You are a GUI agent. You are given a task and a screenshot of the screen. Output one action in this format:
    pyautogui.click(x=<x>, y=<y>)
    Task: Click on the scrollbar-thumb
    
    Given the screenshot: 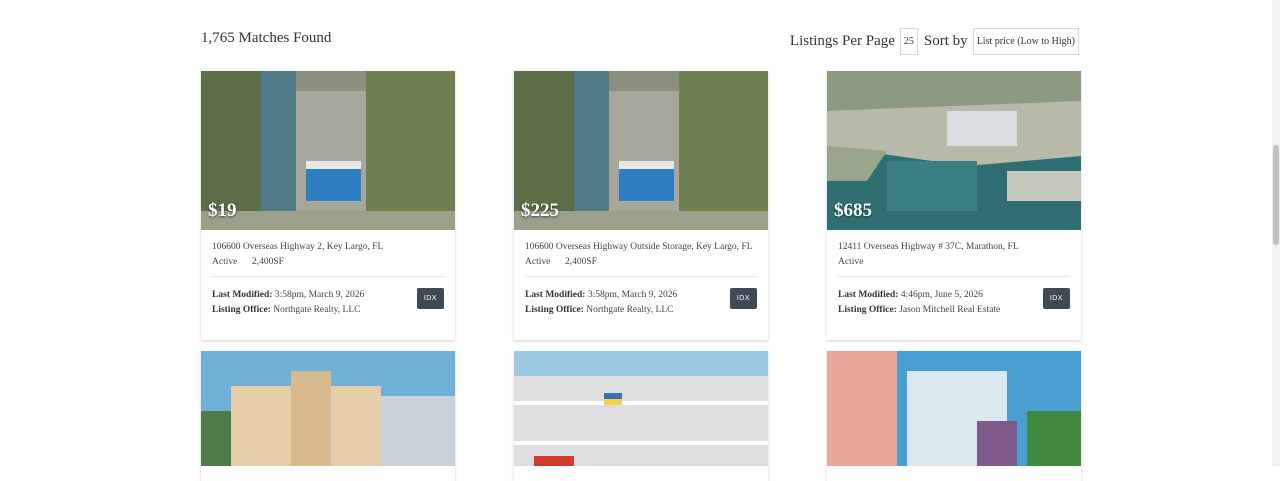 What is the action you would take?
    pyautogui.click(x=1276, y=195)
    